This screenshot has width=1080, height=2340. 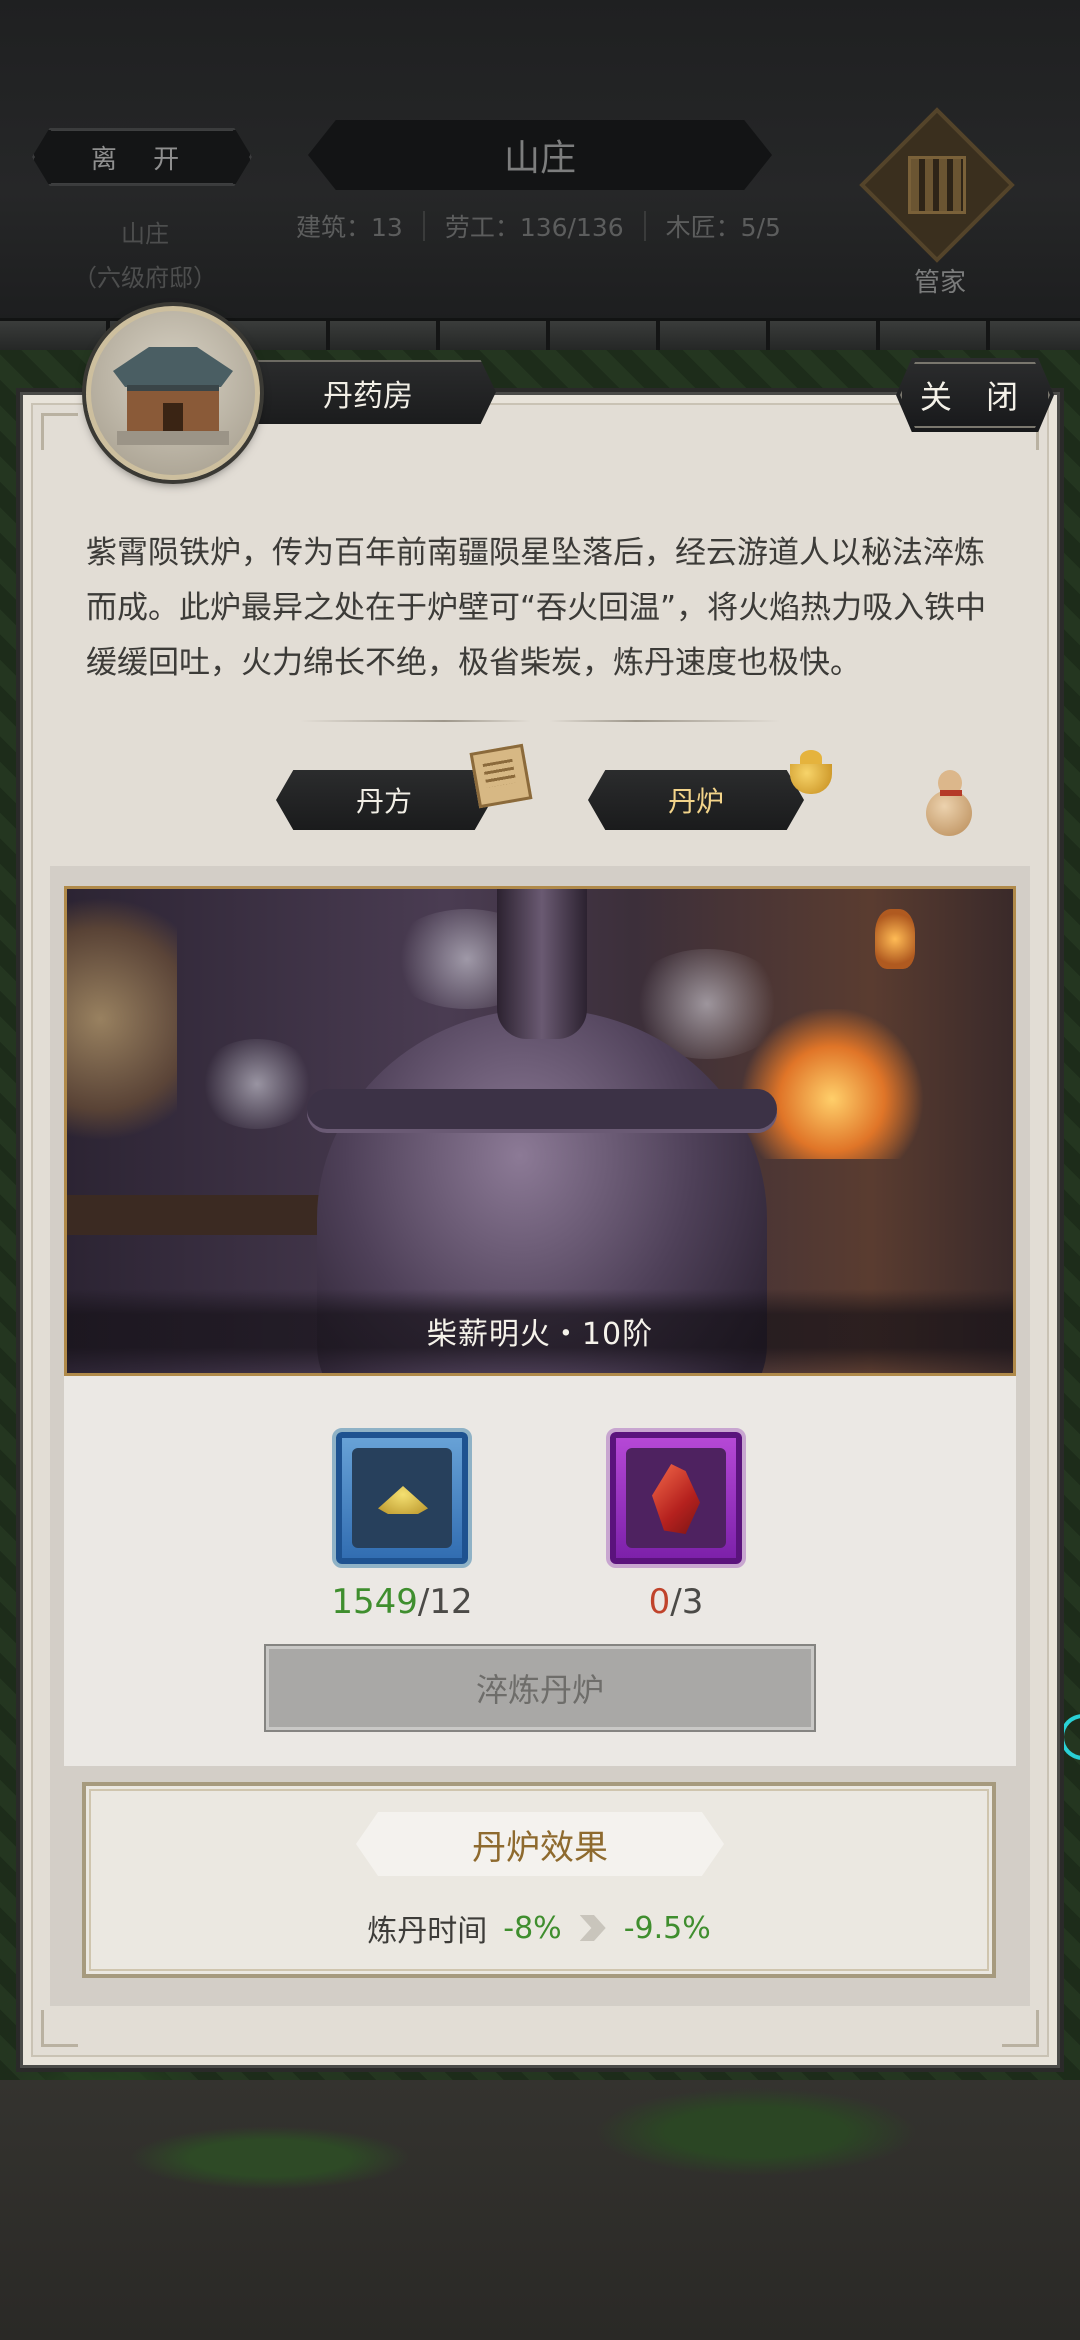 I want to click on tab-furnace: 丹炉, so click(x=696, y=800).